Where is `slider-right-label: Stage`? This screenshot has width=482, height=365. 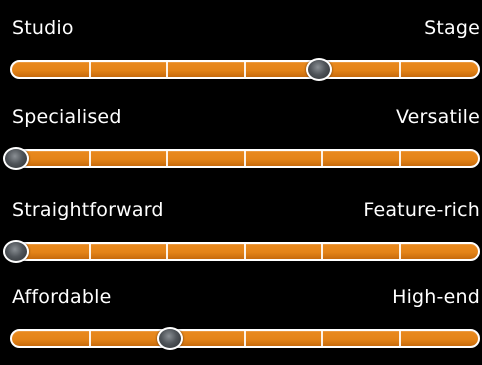 slider-right-label: Stage is located at coordinates (452, 28).